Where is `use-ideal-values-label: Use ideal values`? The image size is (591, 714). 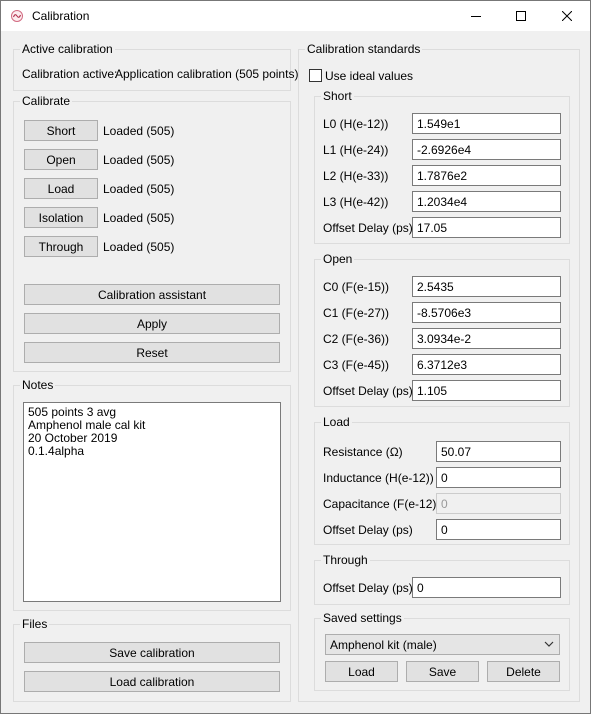
use-ideal-values-label: Use ideal values is located at coordinates (369, 76).